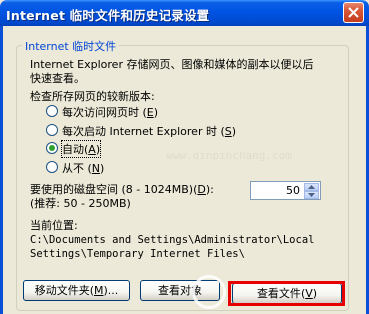 The height and width of the screenshot is (314, 369). Describe the element at coordinates (137, 254) in the screenshot. I see `location-path-line-2: Settings\Temporary Internet Files\` at that location.